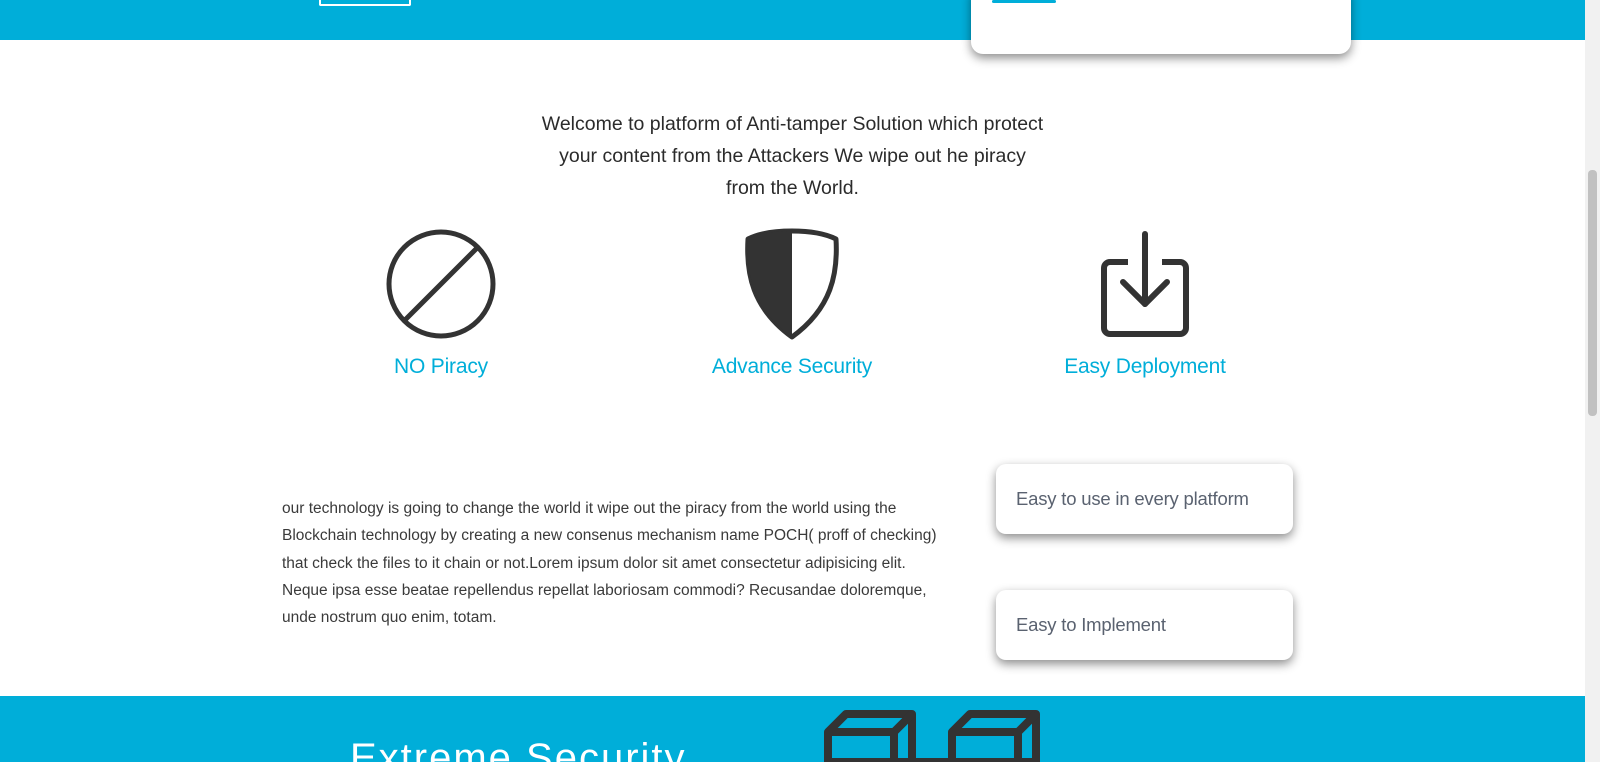  Describe the element at coordinates (365, 3) in the screenshot. I see `header-button` at that location.